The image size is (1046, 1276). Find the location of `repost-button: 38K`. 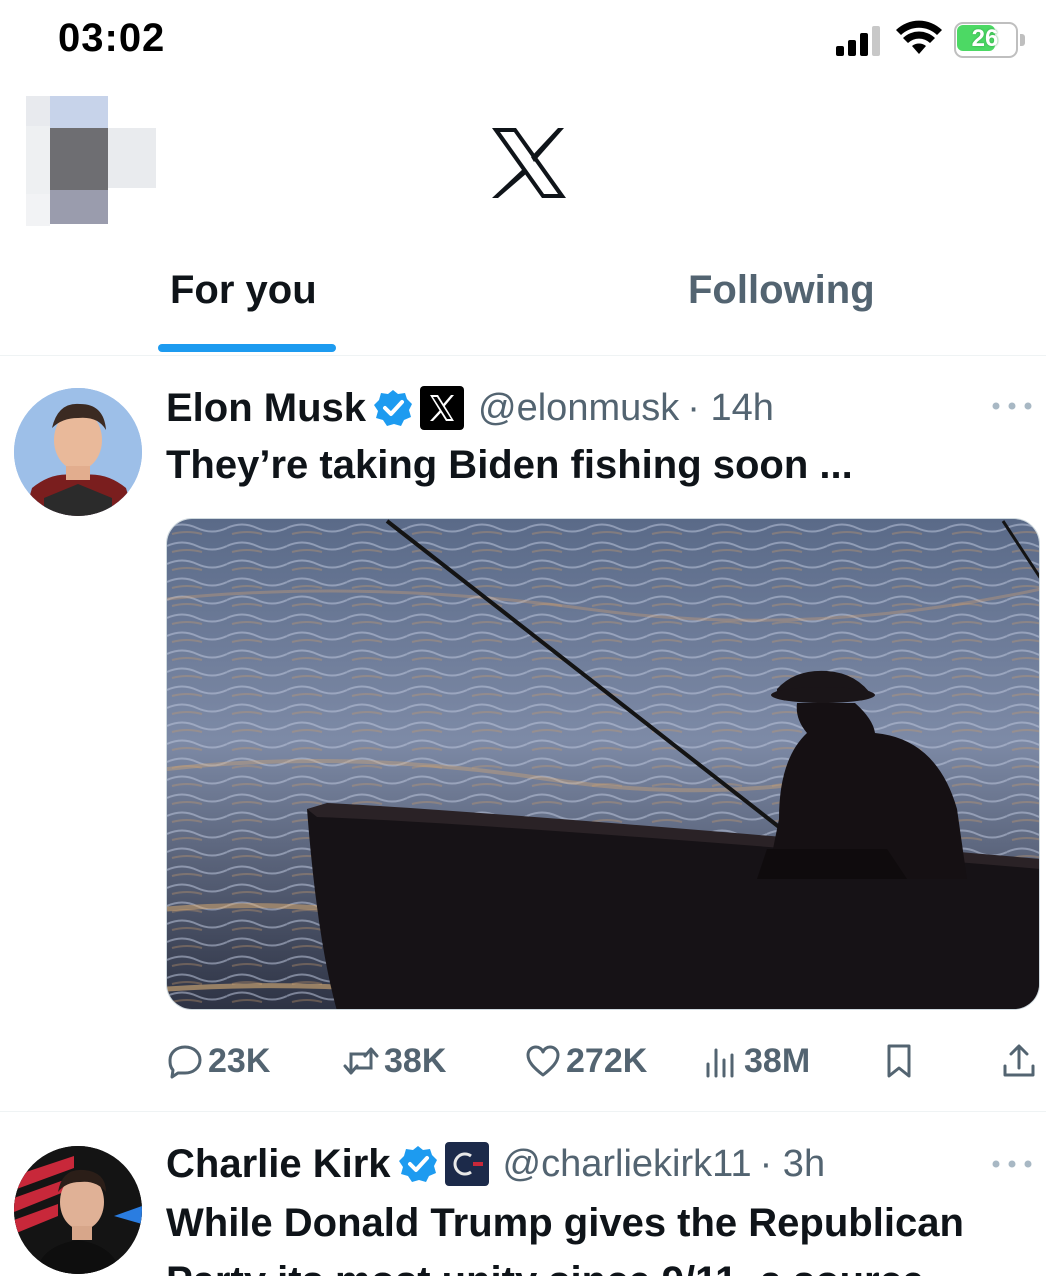

repost-button: 38K is located at coordinates (394, 1061).